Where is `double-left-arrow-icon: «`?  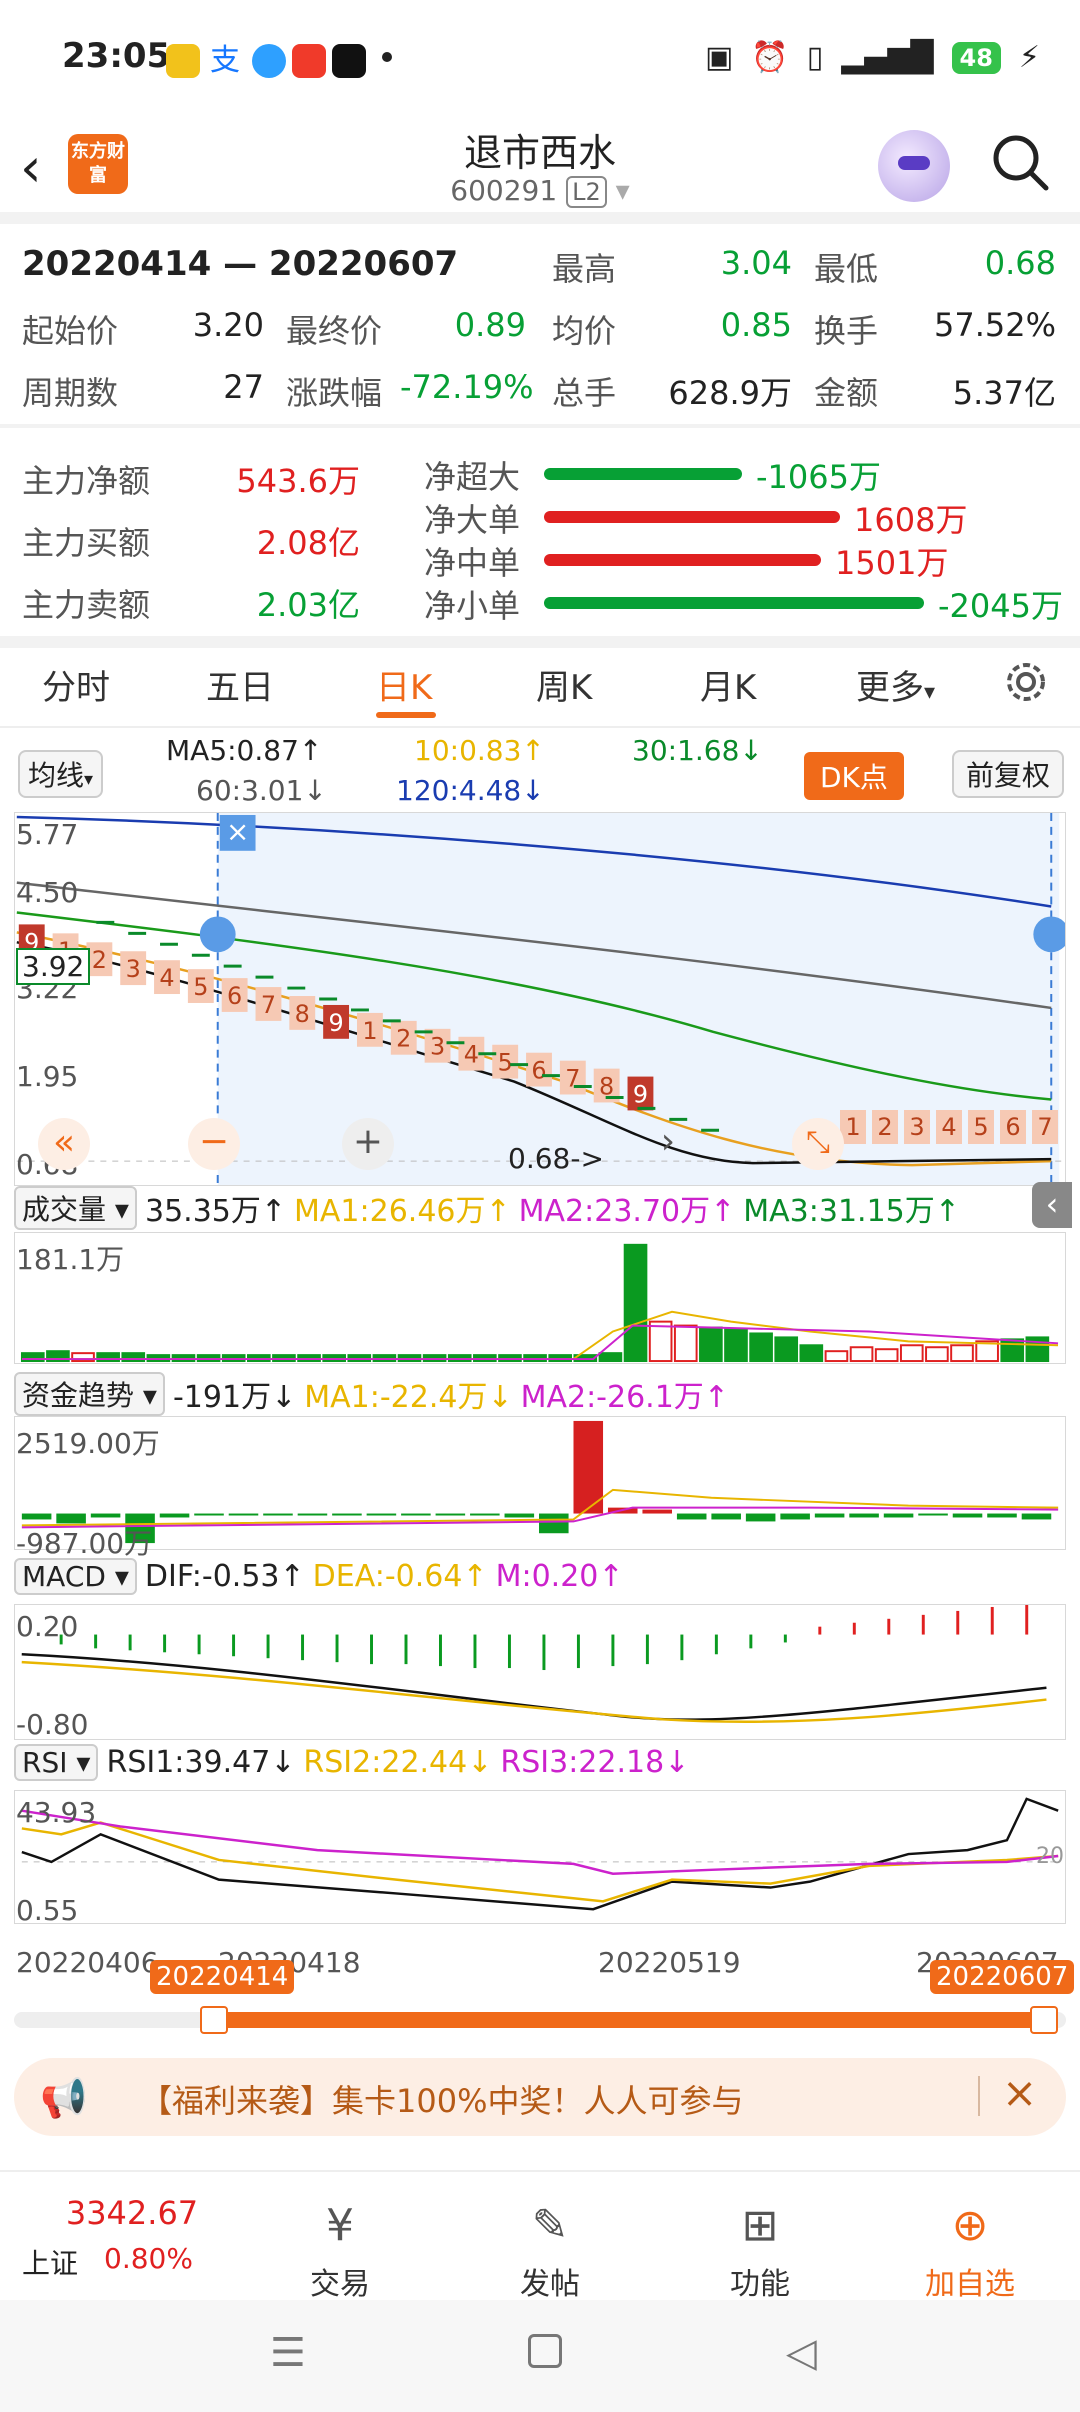
double-left-arrow-icon: « is located at coordinates (64, 1144).